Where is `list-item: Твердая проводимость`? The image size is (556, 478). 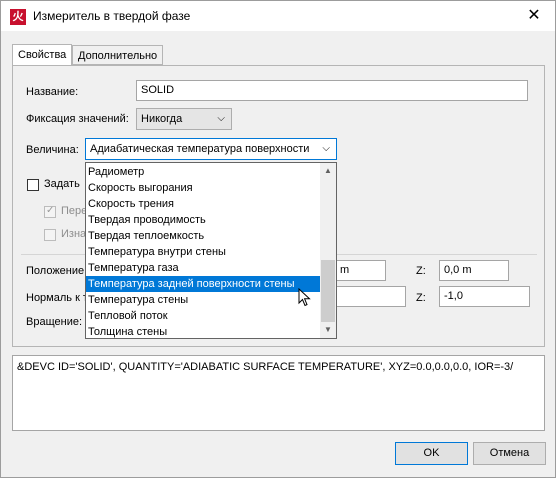 list-item: Твердая проводимость is located at coordinates (203, 220).